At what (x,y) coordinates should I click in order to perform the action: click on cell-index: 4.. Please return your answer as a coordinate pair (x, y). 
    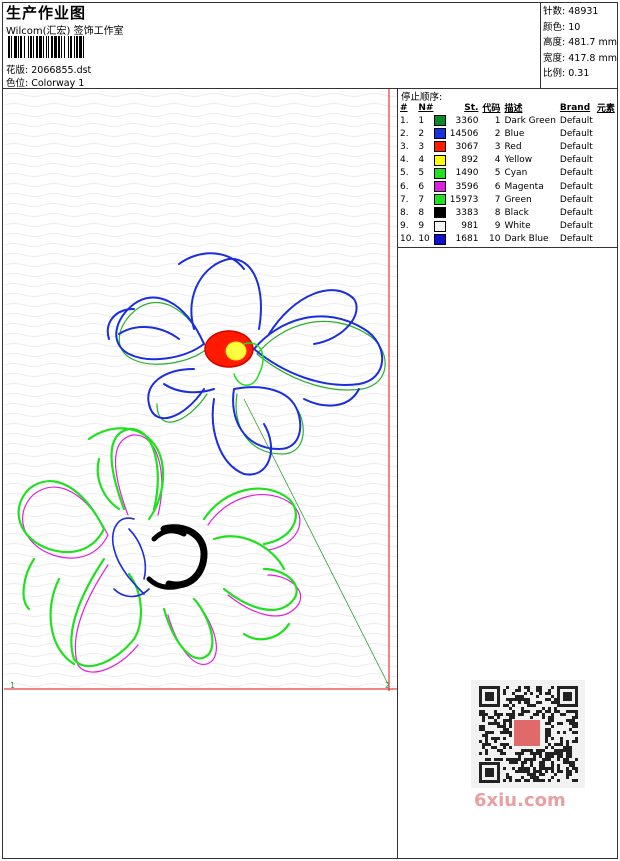
    Looking at the image, I should click on (404, 160).